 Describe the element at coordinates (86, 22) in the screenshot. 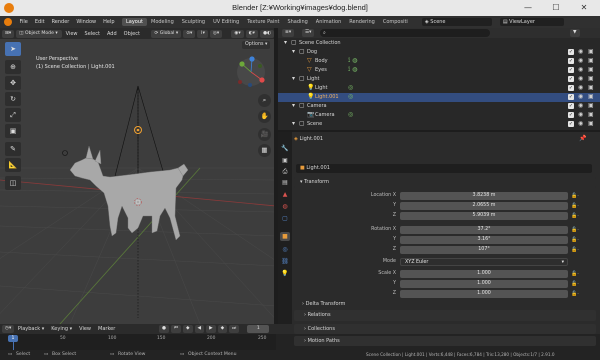

I see `menu-window: Window` at that location.